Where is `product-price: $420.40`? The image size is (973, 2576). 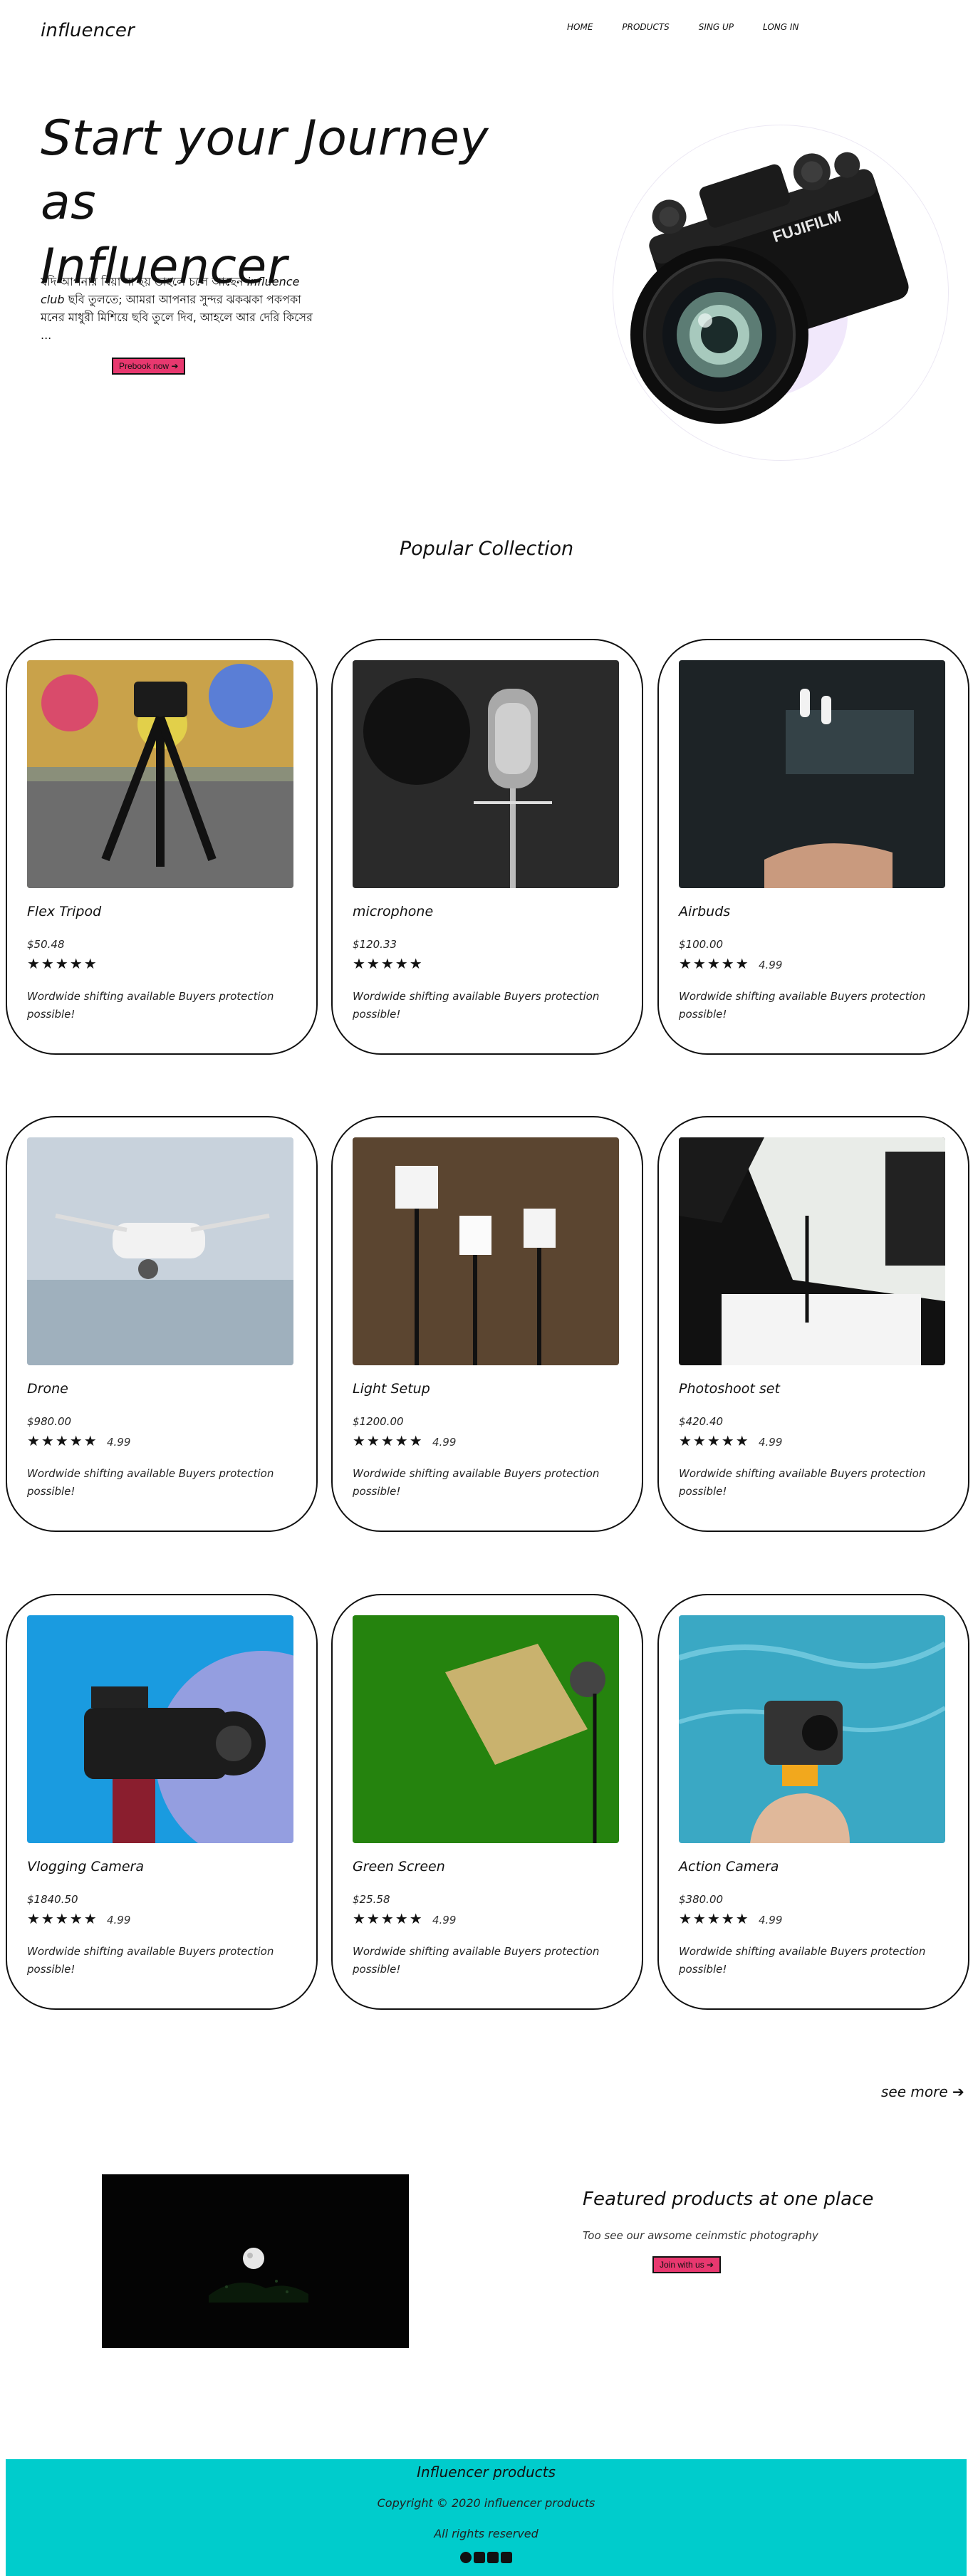 product-price: $420.40 is located at coordinates (701, 1421).